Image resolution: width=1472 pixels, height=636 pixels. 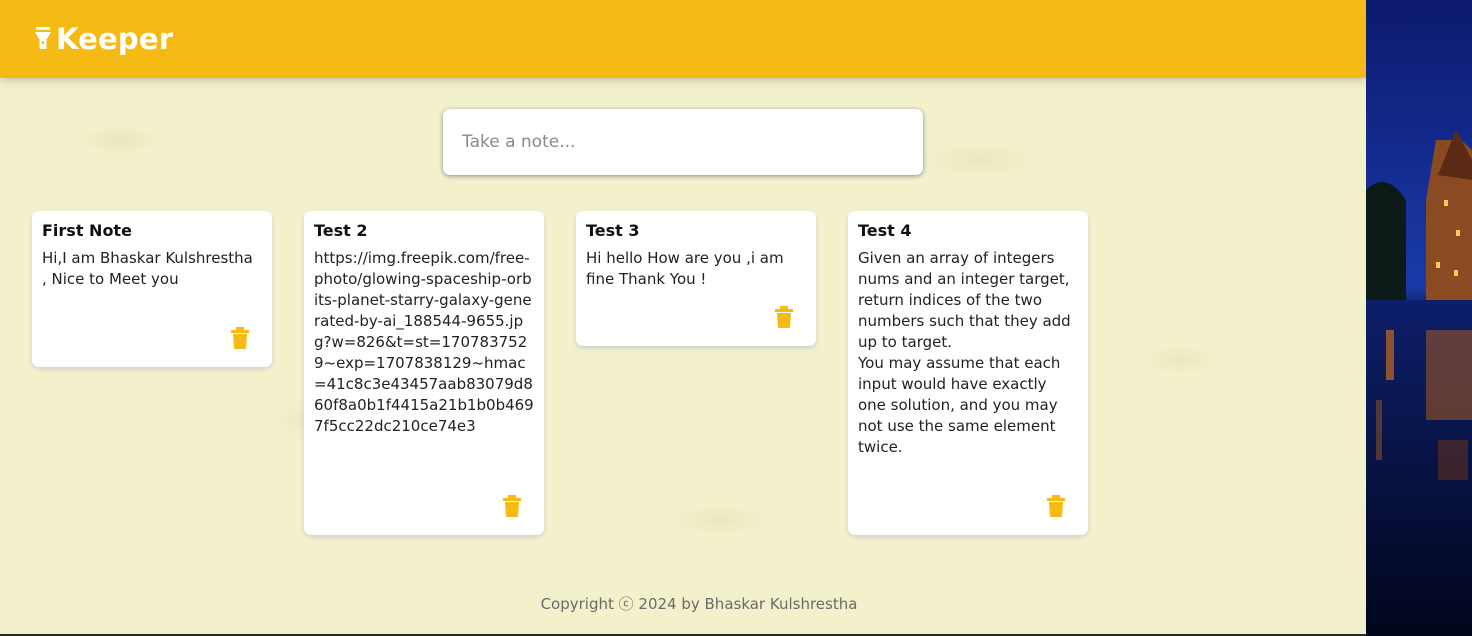 What do you see at coordinates (683, 39) in the screenshot?
I see `app-header: Keeper` at bounding box center [683, 39].